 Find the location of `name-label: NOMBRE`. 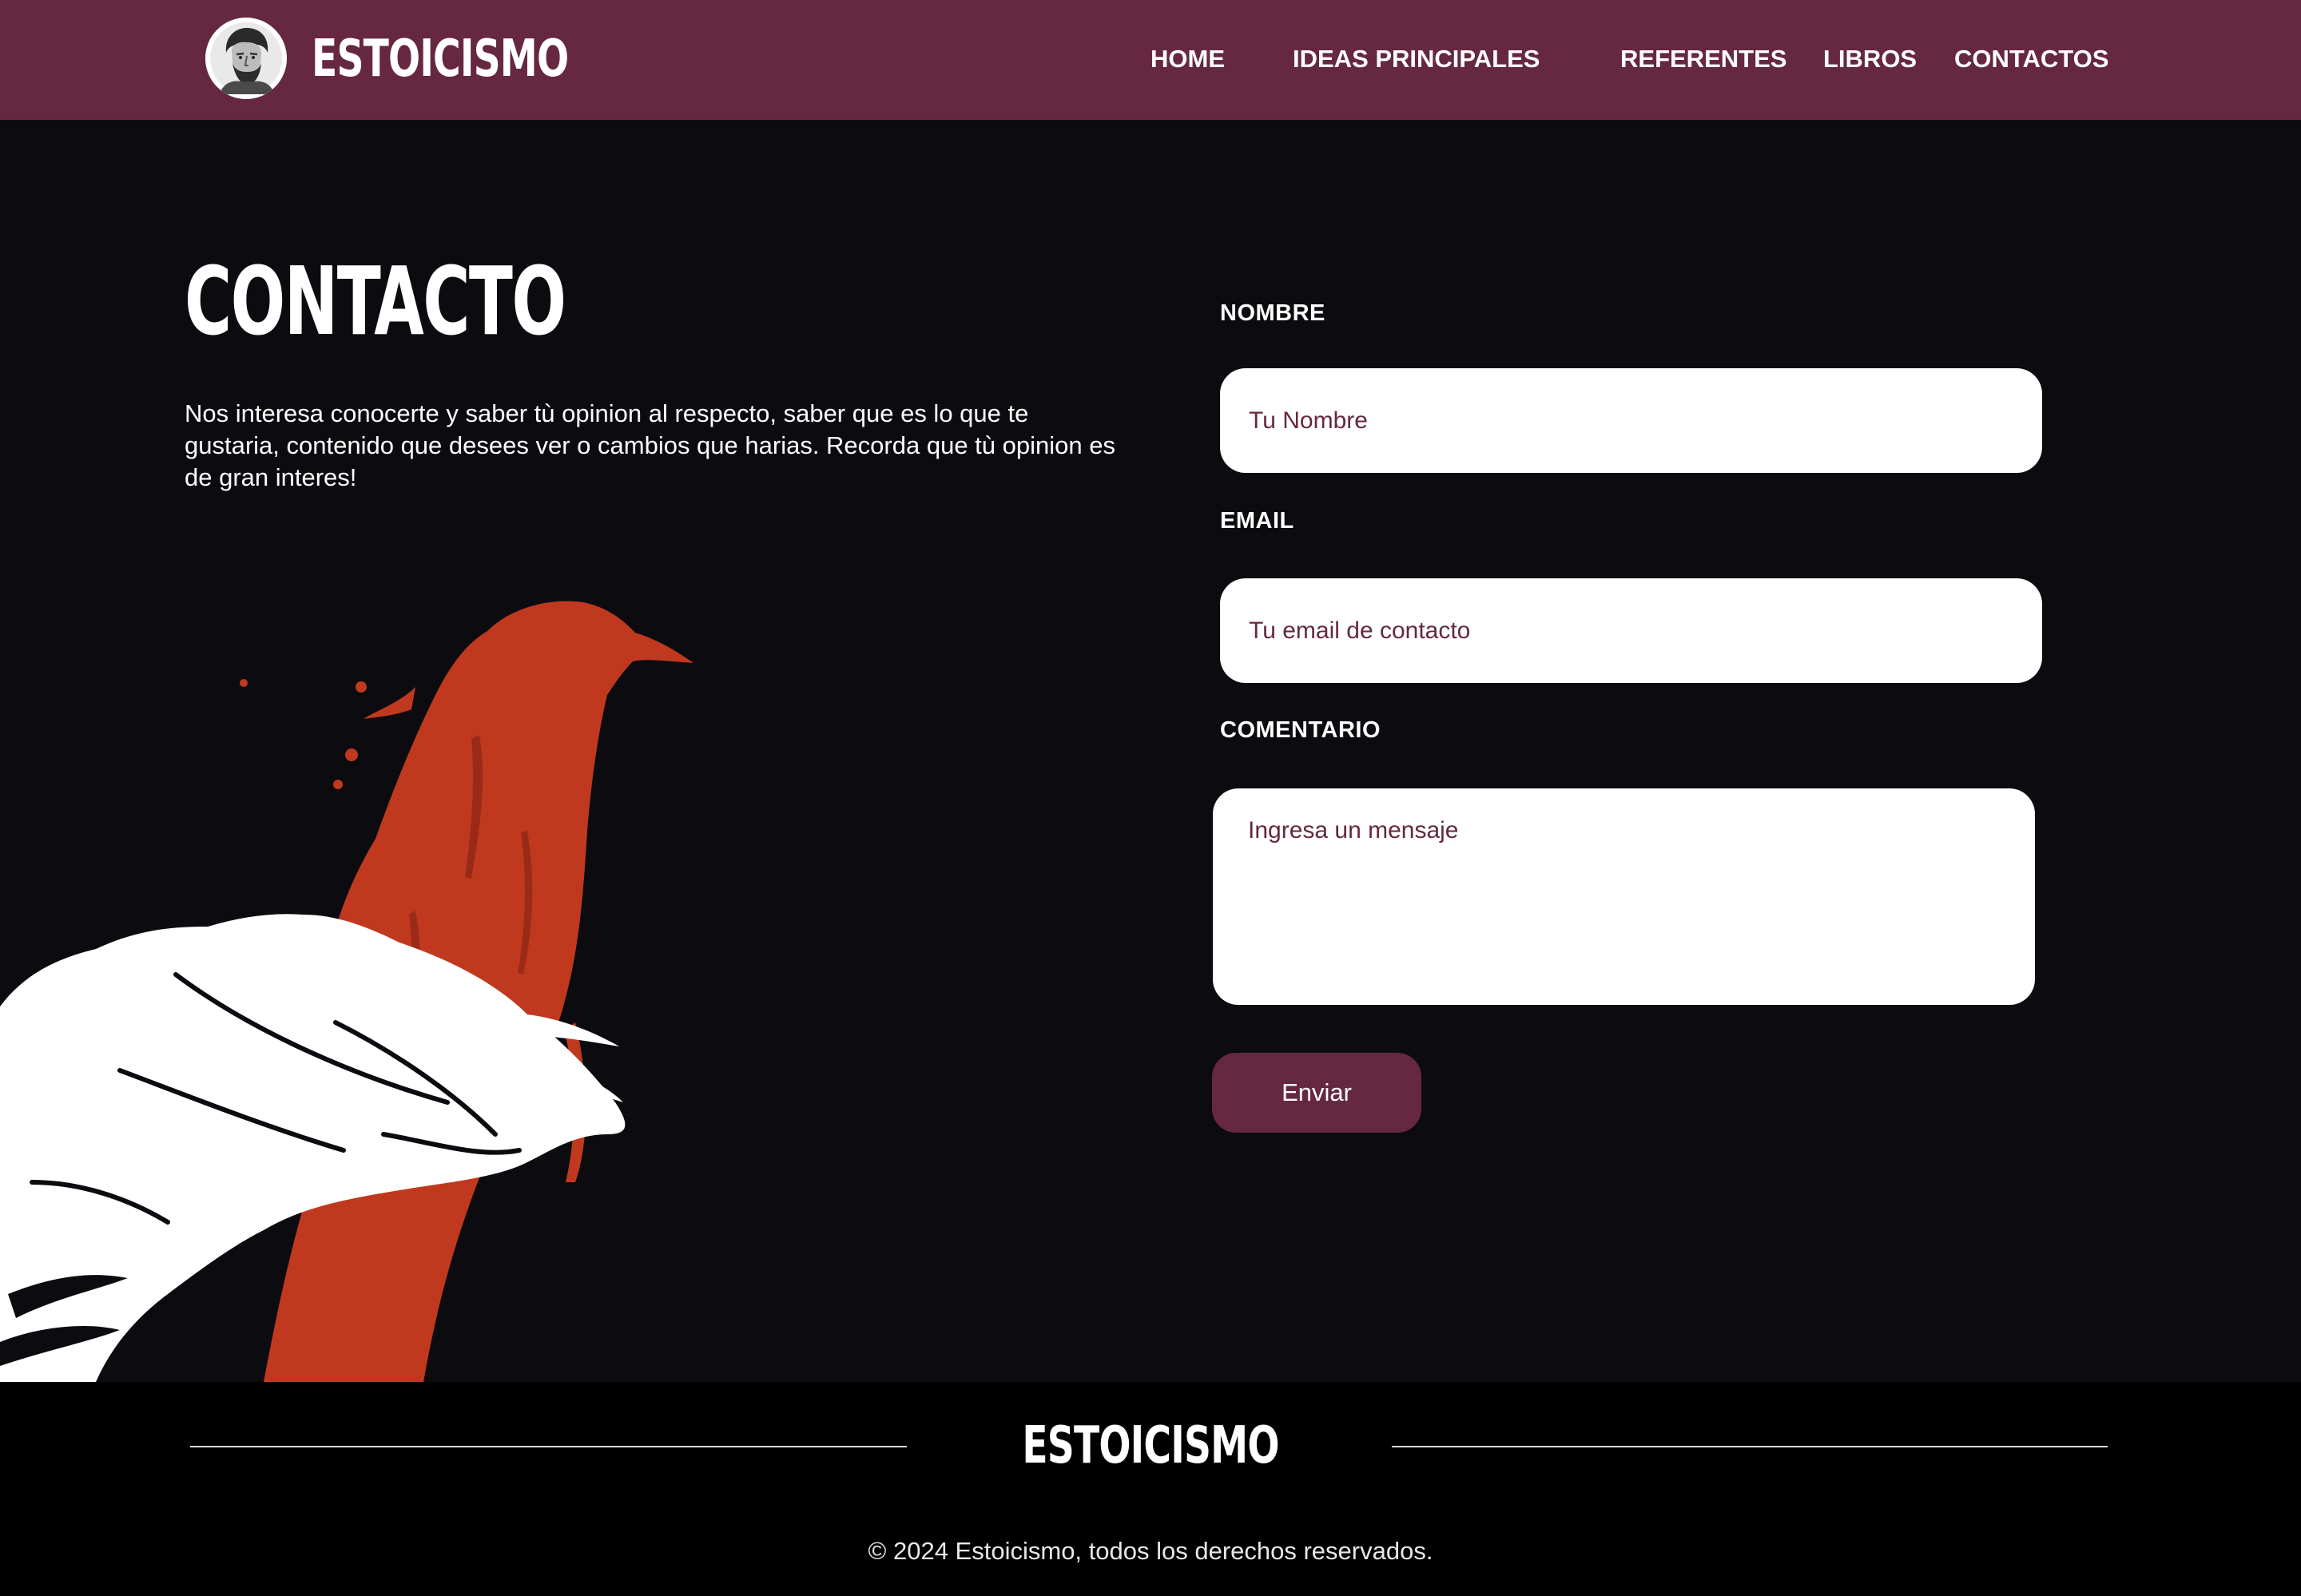

name-label: NOMBRE is located at coordinates (1272, 313).